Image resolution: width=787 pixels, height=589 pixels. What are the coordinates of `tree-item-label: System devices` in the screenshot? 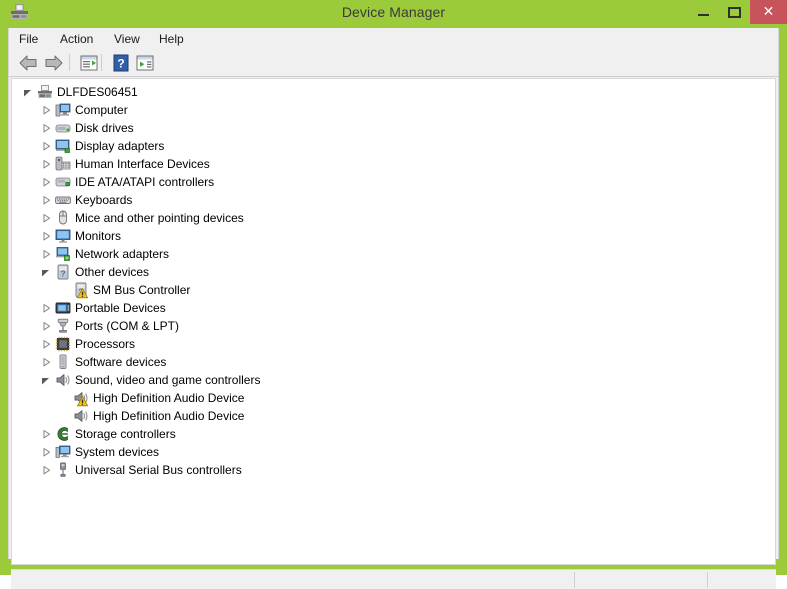 It's located at (117, 452).